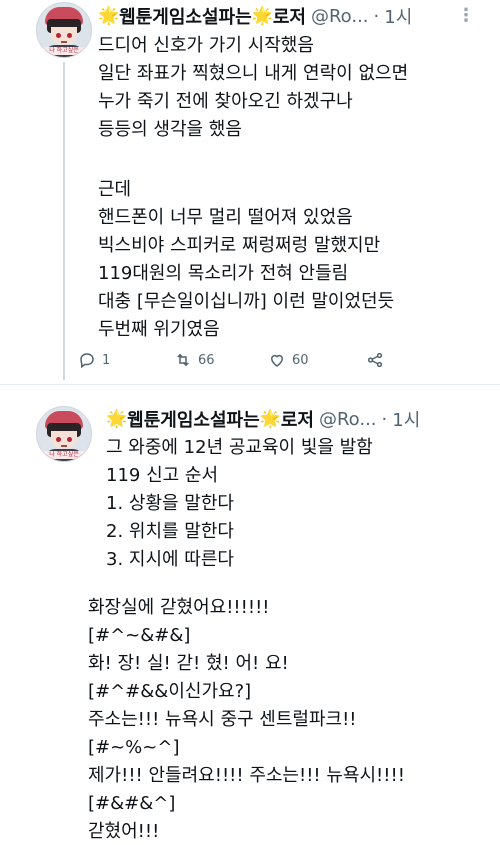 This screenshot has height=845, width=500. What do you see at coordinates (170, 559) in the screenshot?
I see `tweet-text-line: 3. 지시에 따른다` at bounding box center [170, 559].